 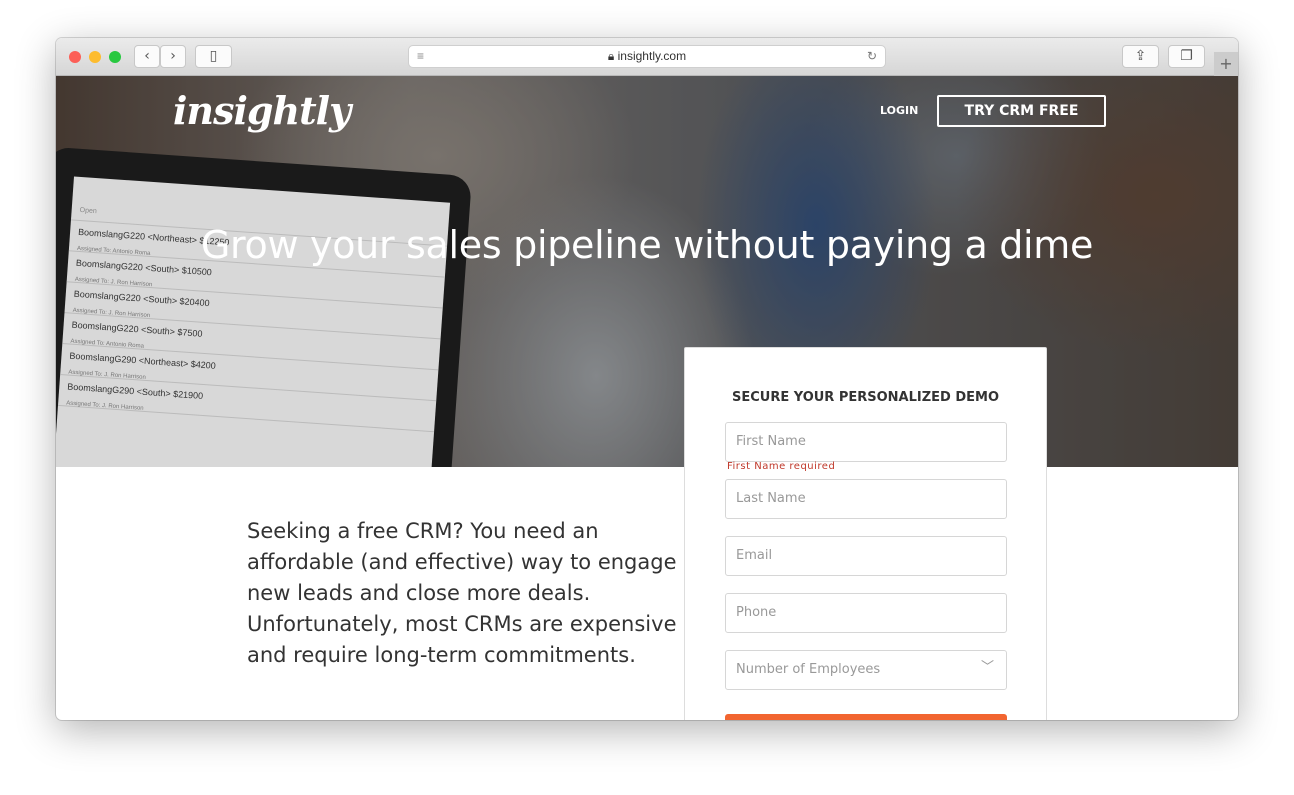 What do you see at coordinates (95, 57) in the screenshot?
I see `minimize-button` at bounding box center [95, 57].